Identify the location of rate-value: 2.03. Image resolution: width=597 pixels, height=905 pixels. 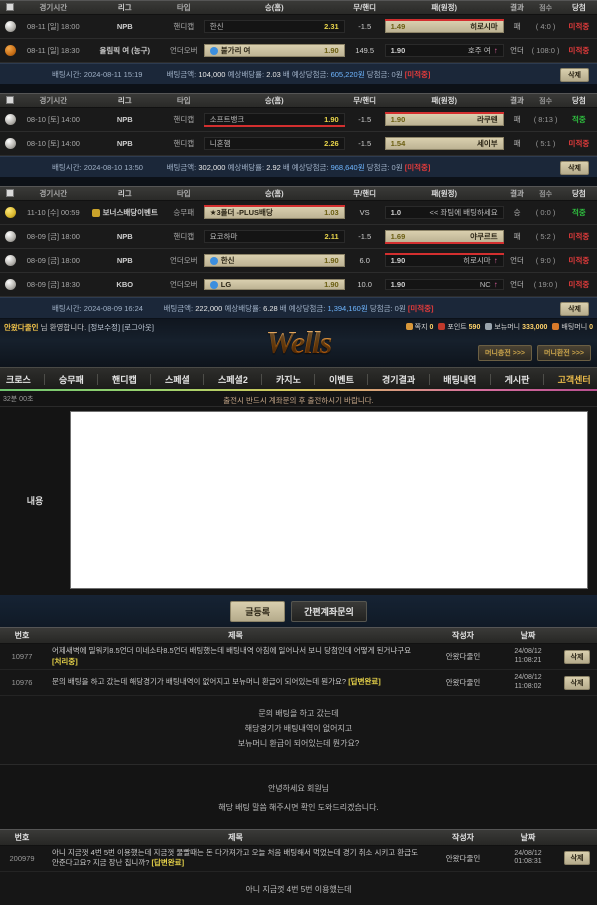
(274, 74).